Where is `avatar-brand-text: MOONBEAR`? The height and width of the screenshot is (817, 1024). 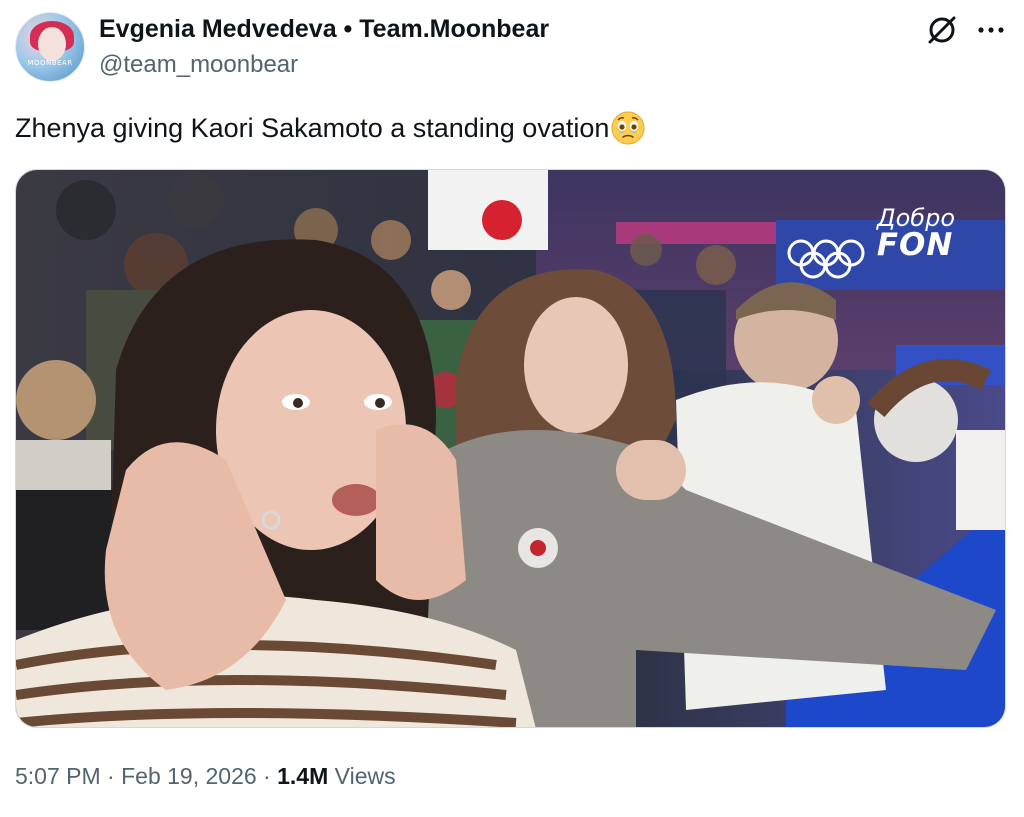 avatar-brand-text: MOONBEAR is located at coordinates (50, 63).